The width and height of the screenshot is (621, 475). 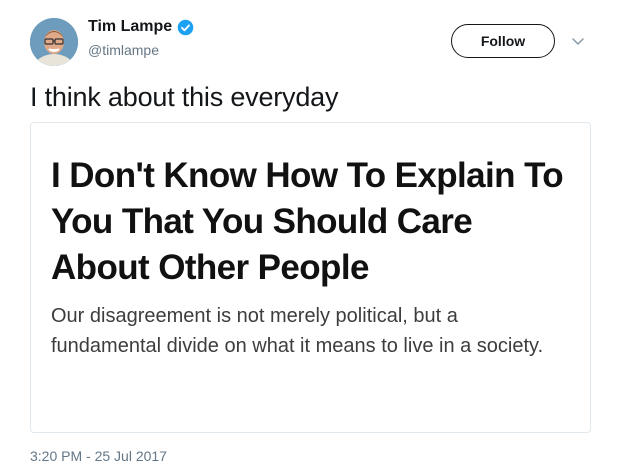 What do you see at coordinates (185, 27) in the screenshot?
I see `verified-badge-icon` at bounding box center [185, 27].